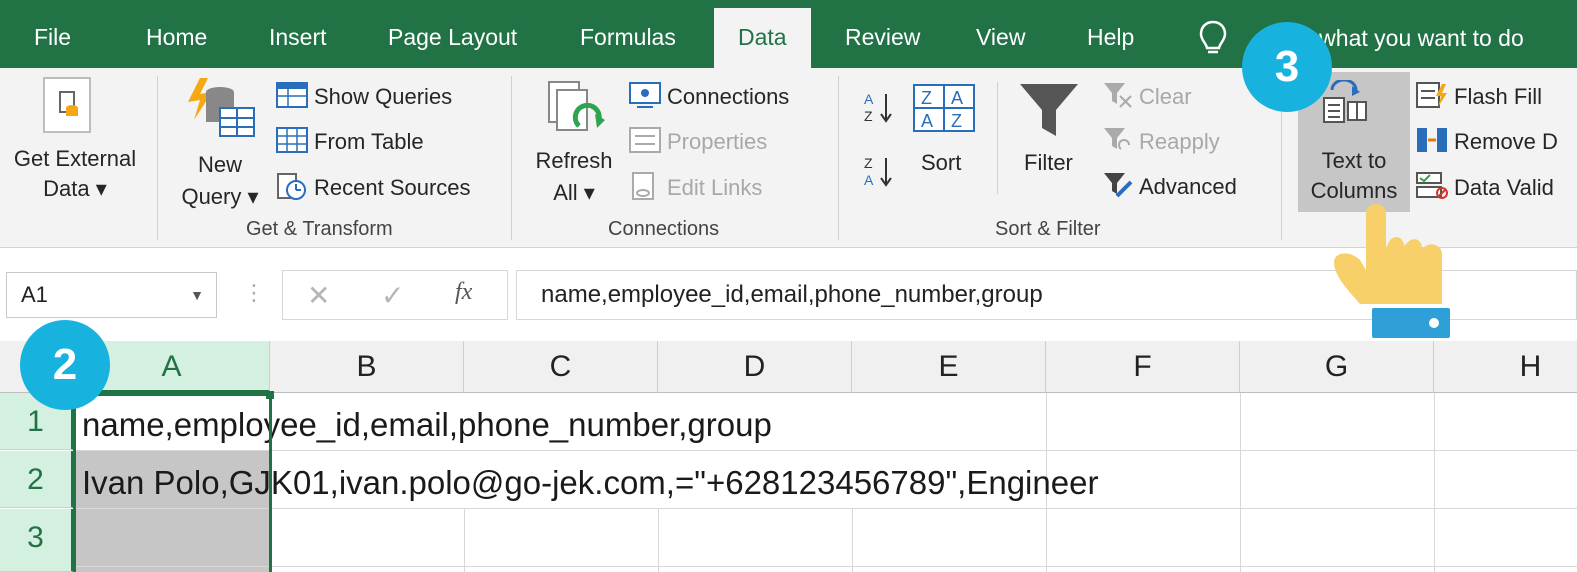 The width and height of the screenshot is (1577, 572). I want to click on sort-dialog-icon: Z A A Z, so click(944, 108).